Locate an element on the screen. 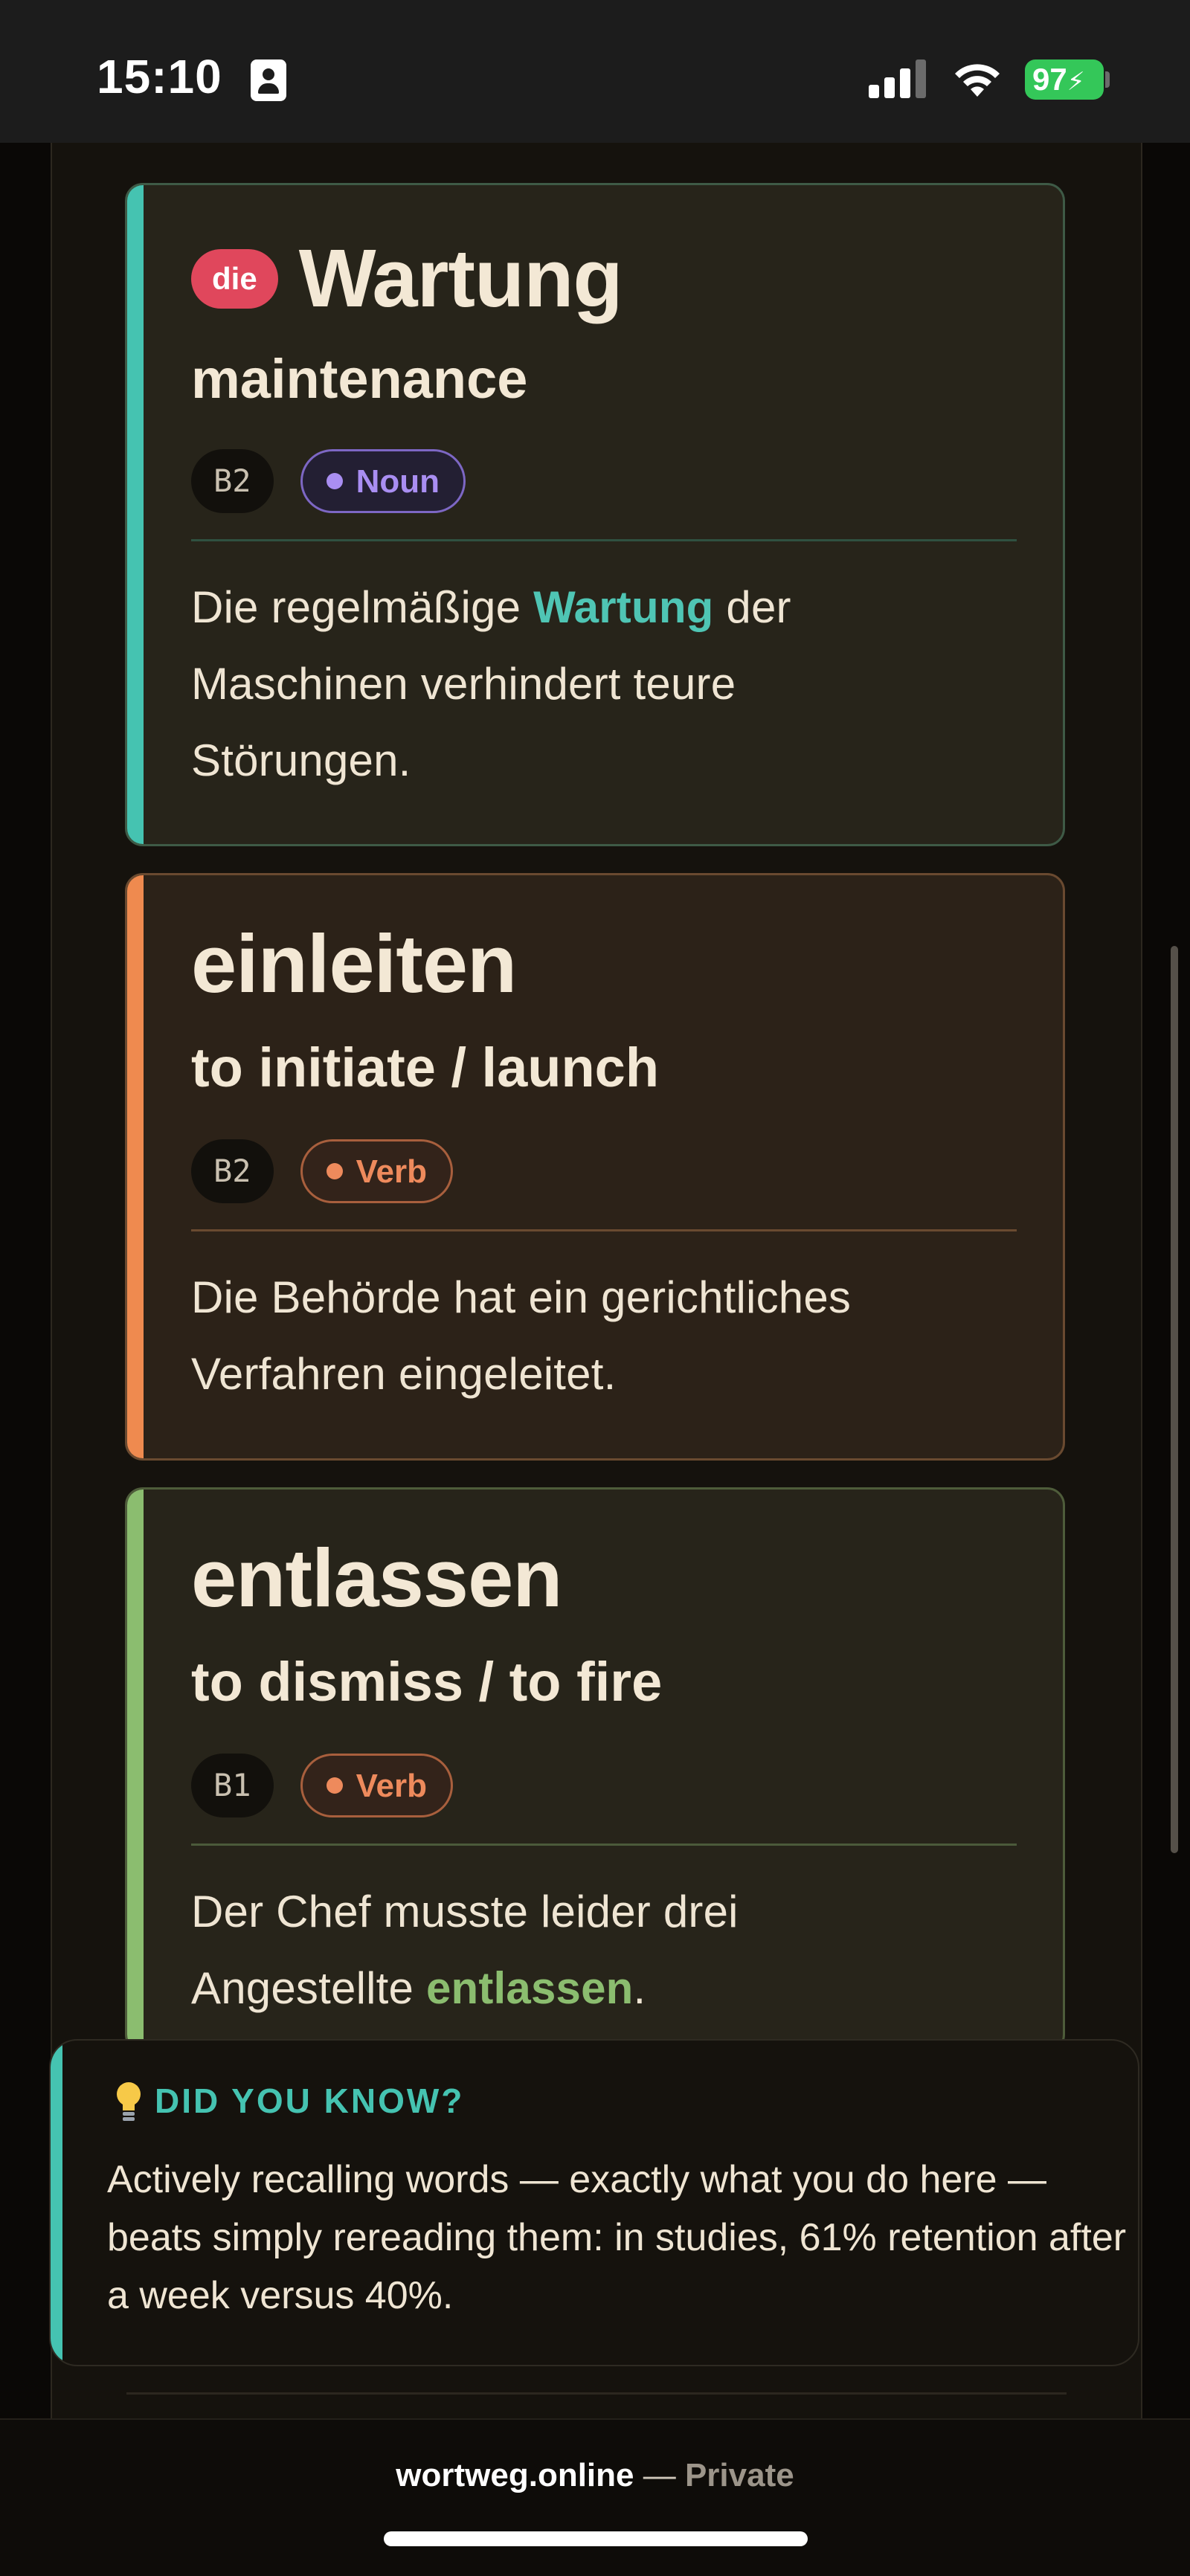  part-of-speech-label: Noun is located at coordinates (398, 481).